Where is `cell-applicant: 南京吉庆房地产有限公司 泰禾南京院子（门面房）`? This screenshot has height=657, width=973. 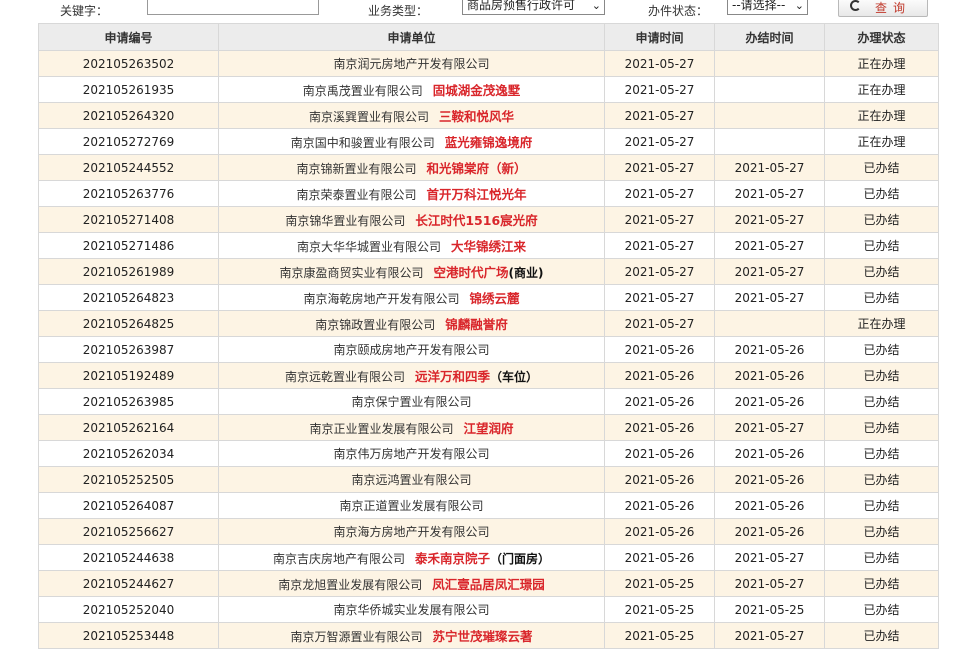
cell-applicant: 南京吉庆房地产有限公司 泰禾南京院子（门面房） is located at coordinates (411, 557).